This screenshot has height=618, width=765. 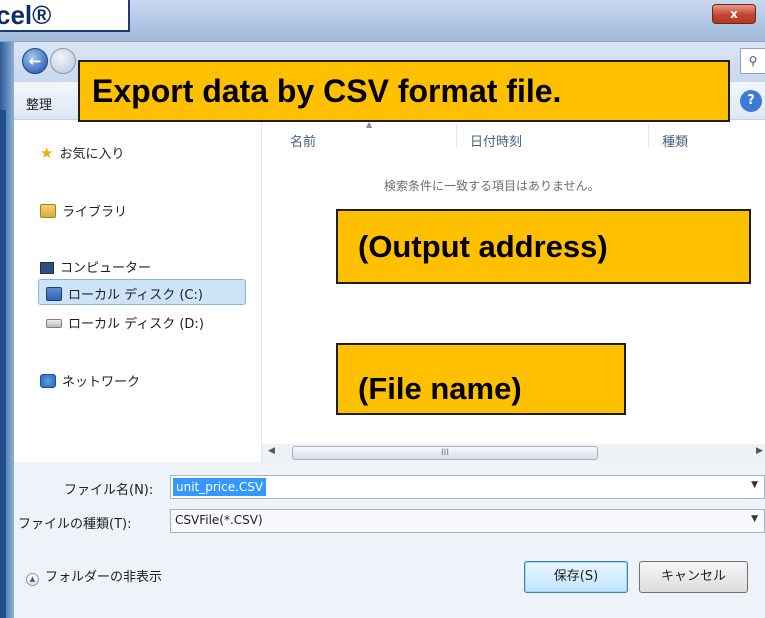 I want to click on star-icon: ★, so click(x=47, y=153).